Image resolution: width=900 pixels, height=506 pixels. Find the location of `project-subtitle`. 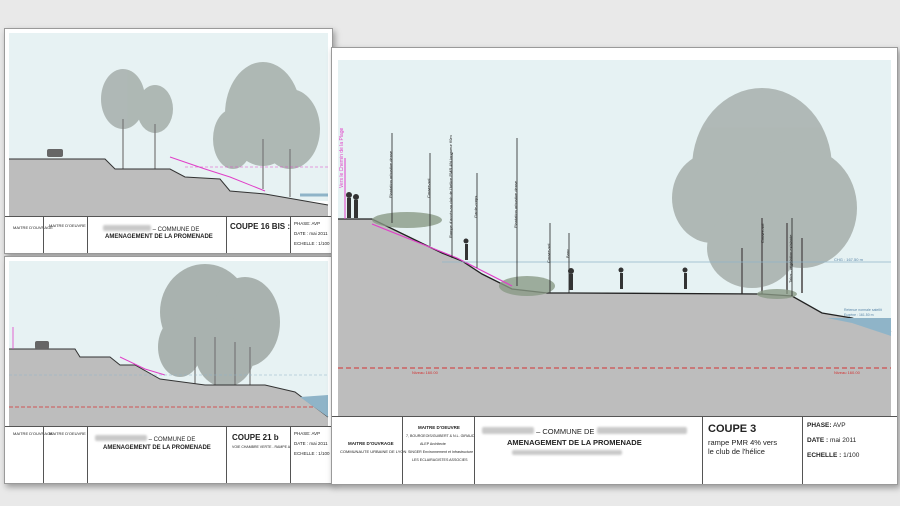

project-subtitle is located at coordinates (567, 453).